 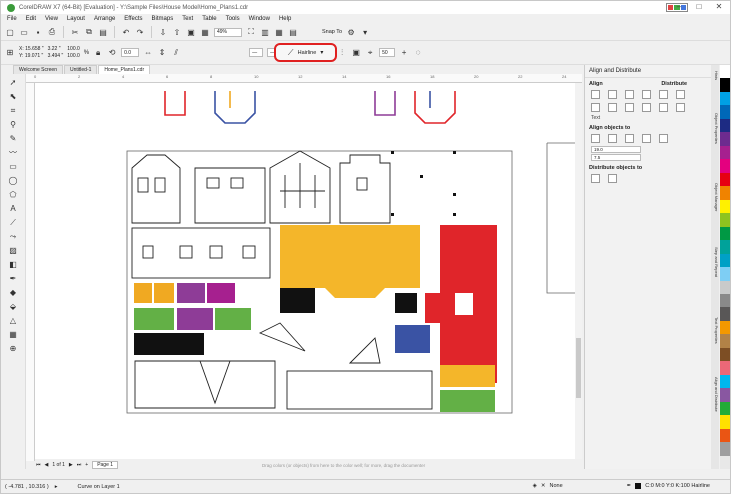 I want to click on scale-height: 100.0, so click(x=73, y=56).